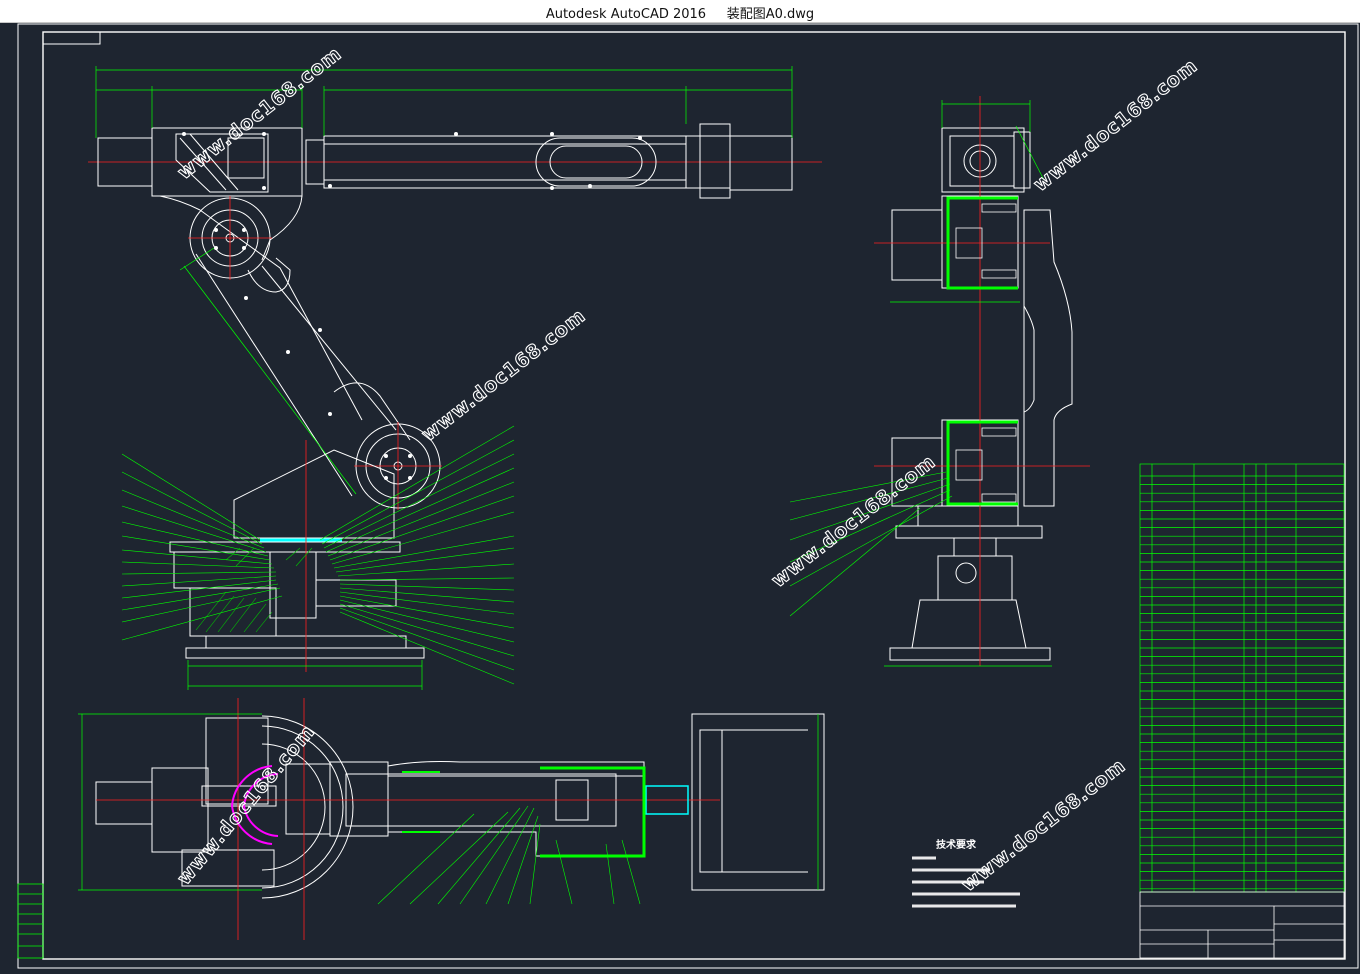  What do you see at coordinates (1242, 678) in the screenshot?
I see `parts-list` at bounding box center [1242, 678].